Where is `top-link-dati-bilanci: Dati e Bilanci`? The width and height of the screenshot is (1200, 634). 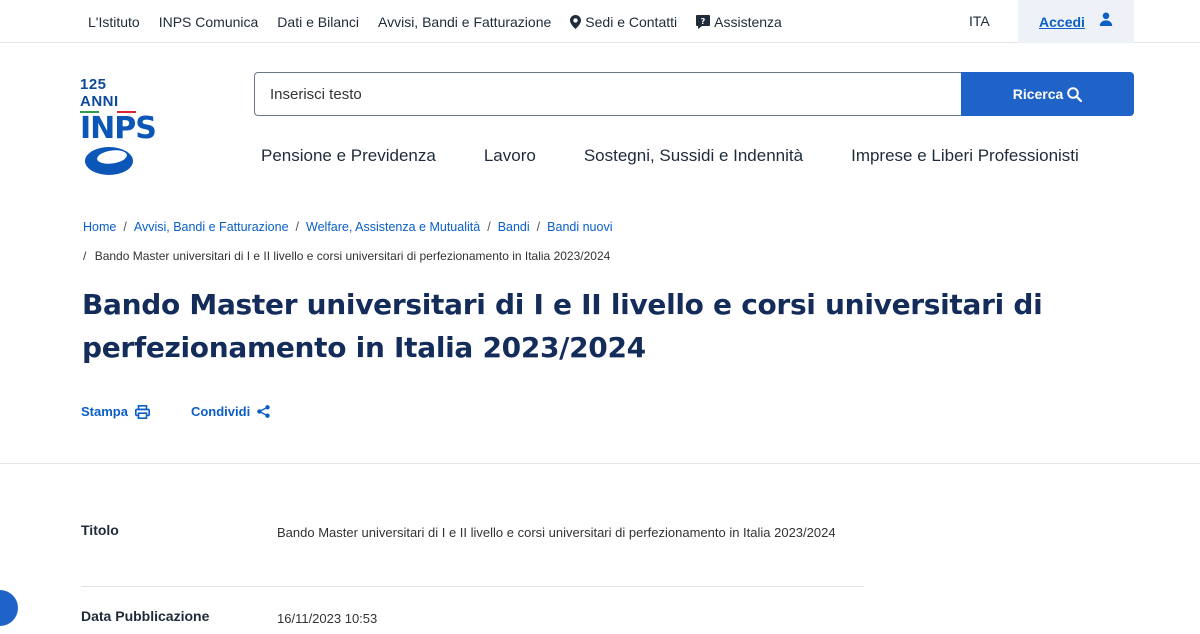
top-link-dati-bilanci: Dati e Bilanci is located at coordinates (318, 22).